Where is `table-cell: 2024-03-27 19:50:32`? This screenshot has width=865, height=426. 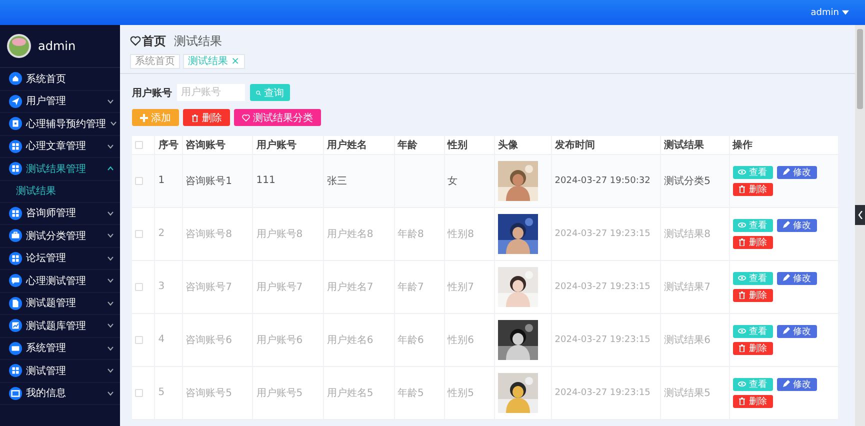
table-cell: 2024-03-27 19:50:32 is located at coordinates (602, 181).